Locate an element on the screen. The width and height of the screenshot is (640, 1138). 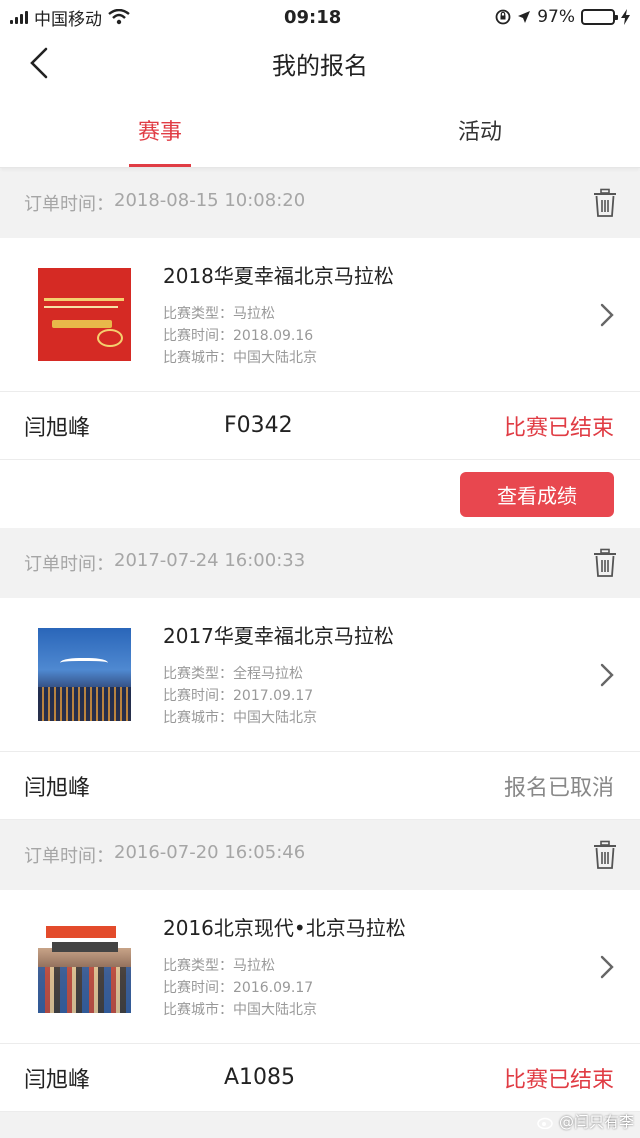
event-date: 比赛时间： 2018.09.16 is located at coordinates (238, 336).